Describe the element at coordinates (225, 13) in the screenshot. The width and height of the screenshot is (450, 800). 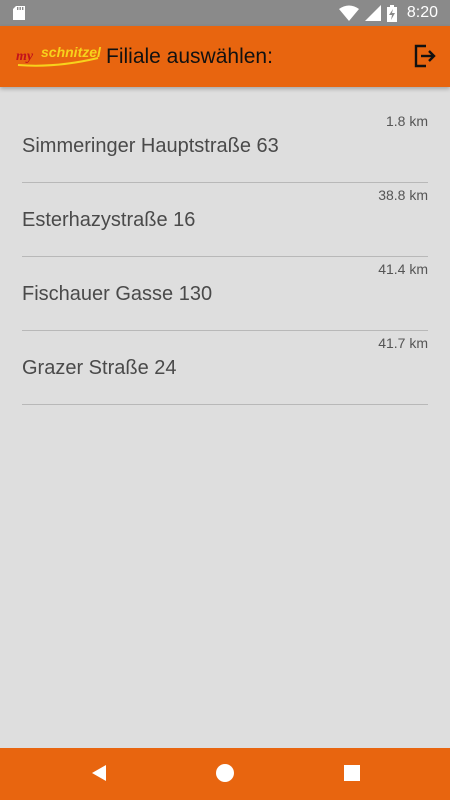
I see `status-bar: 8:20` at that location.